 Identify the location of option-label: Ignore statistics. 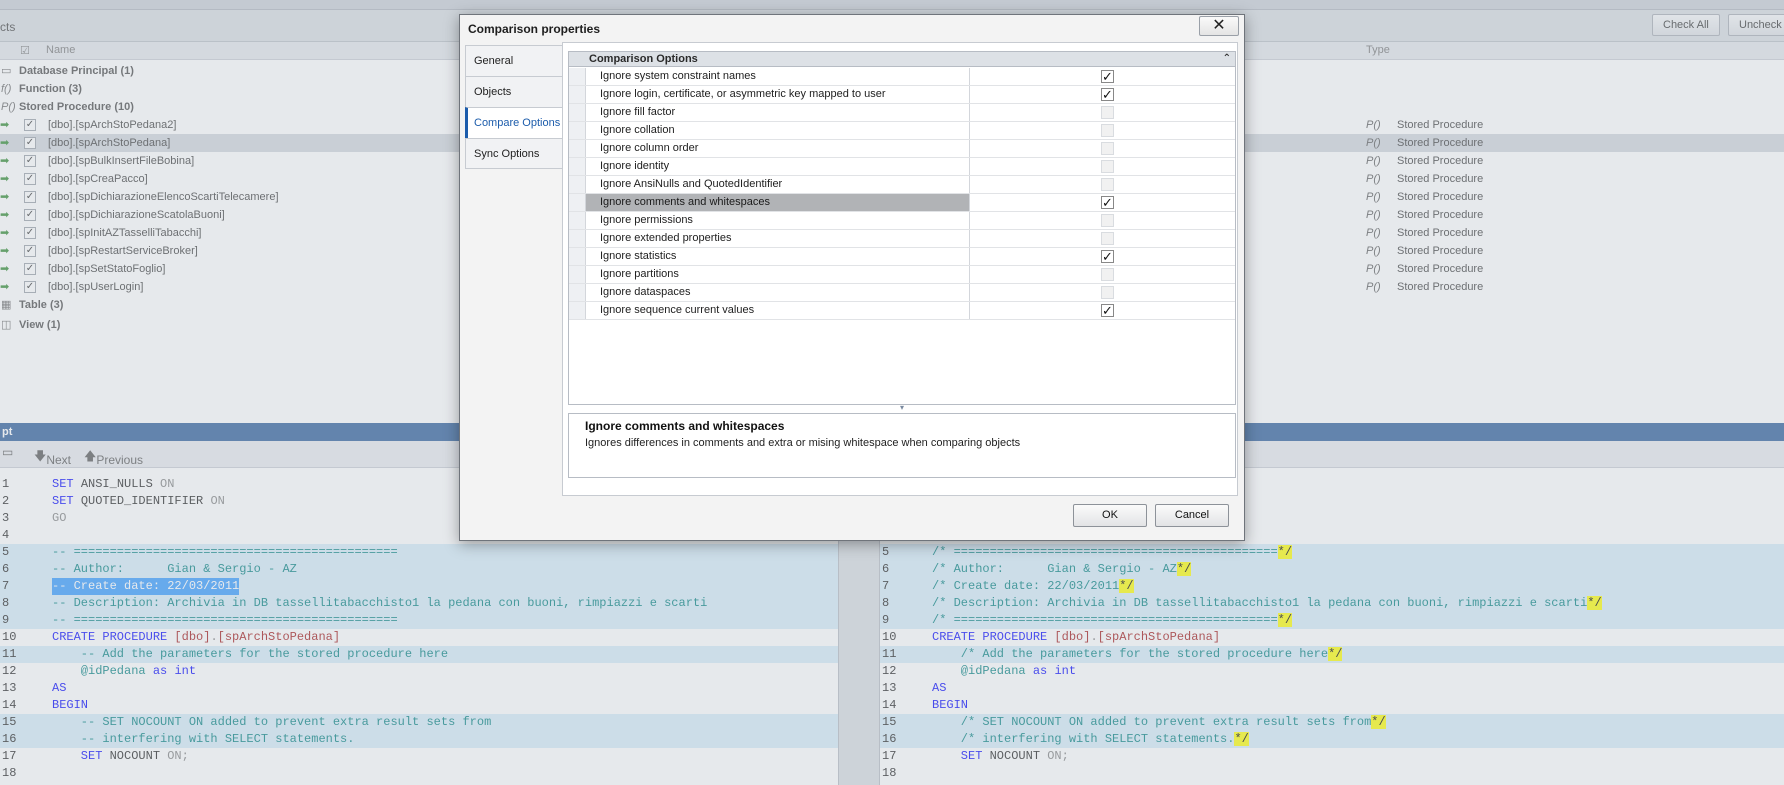
(778, 256).